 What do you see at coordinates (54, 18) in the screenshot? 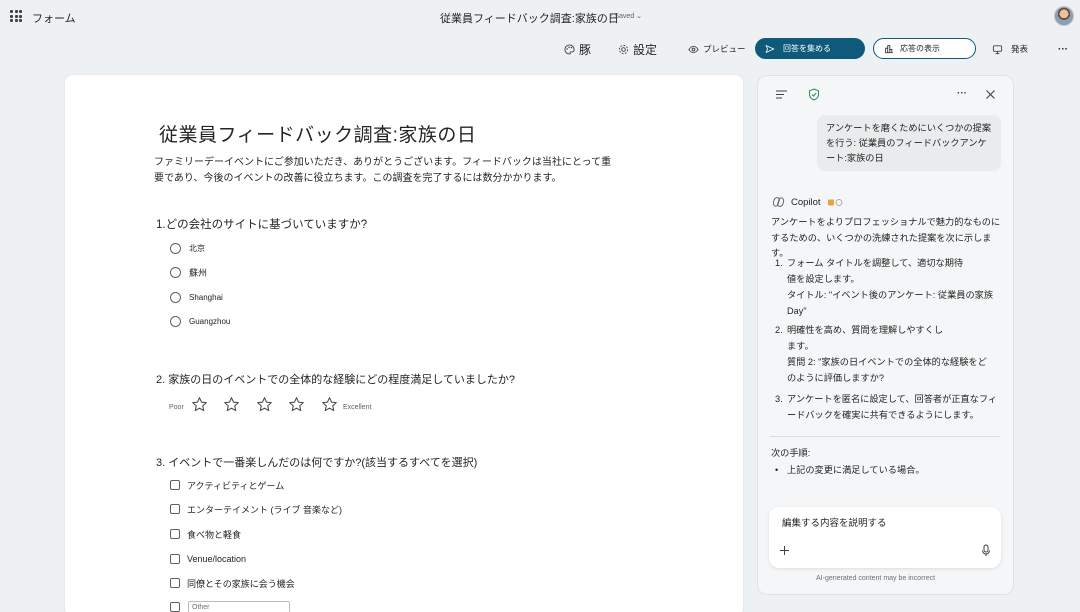
I see `app-name: フォーム` at bounding box center [54, 18].